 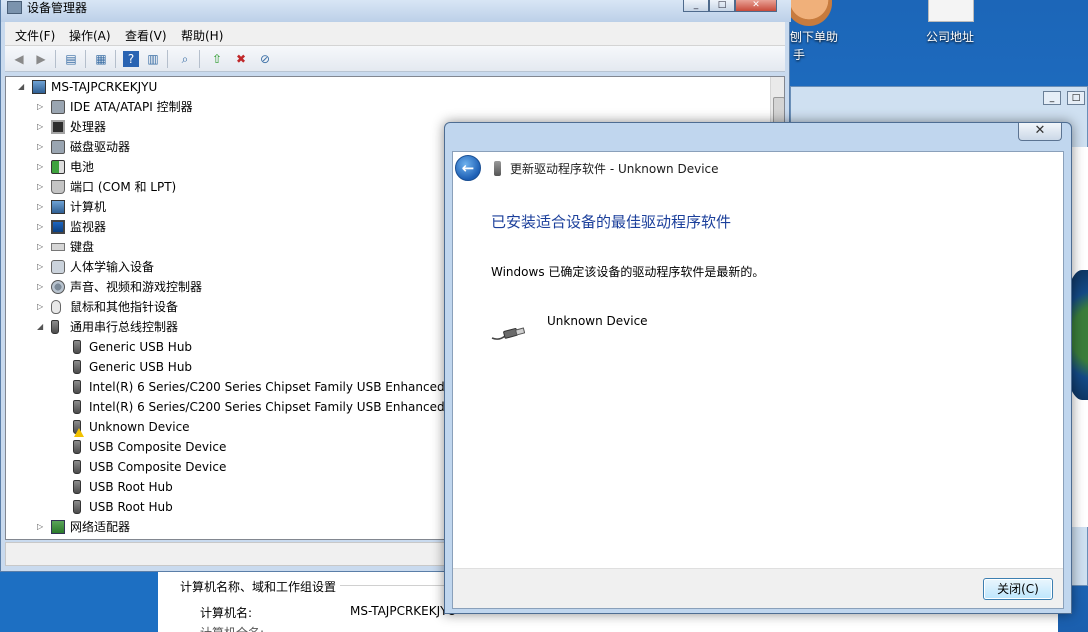 What do you see at coordinates (1018, 589) in the screenshot?
I see `close-button: 关闭(C)` at bounding box center [1018, 589].